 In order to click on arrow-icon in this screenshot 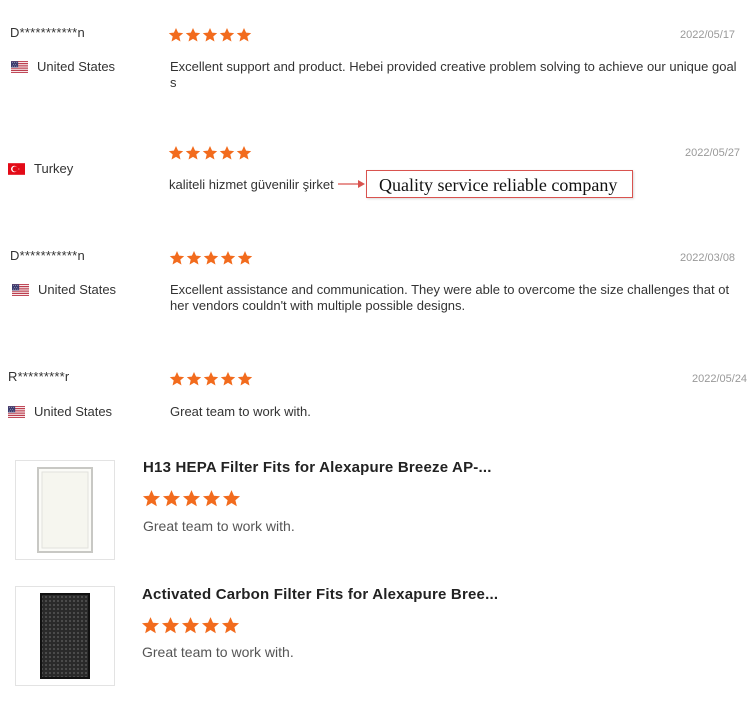, I will do `click(351, 184)`.